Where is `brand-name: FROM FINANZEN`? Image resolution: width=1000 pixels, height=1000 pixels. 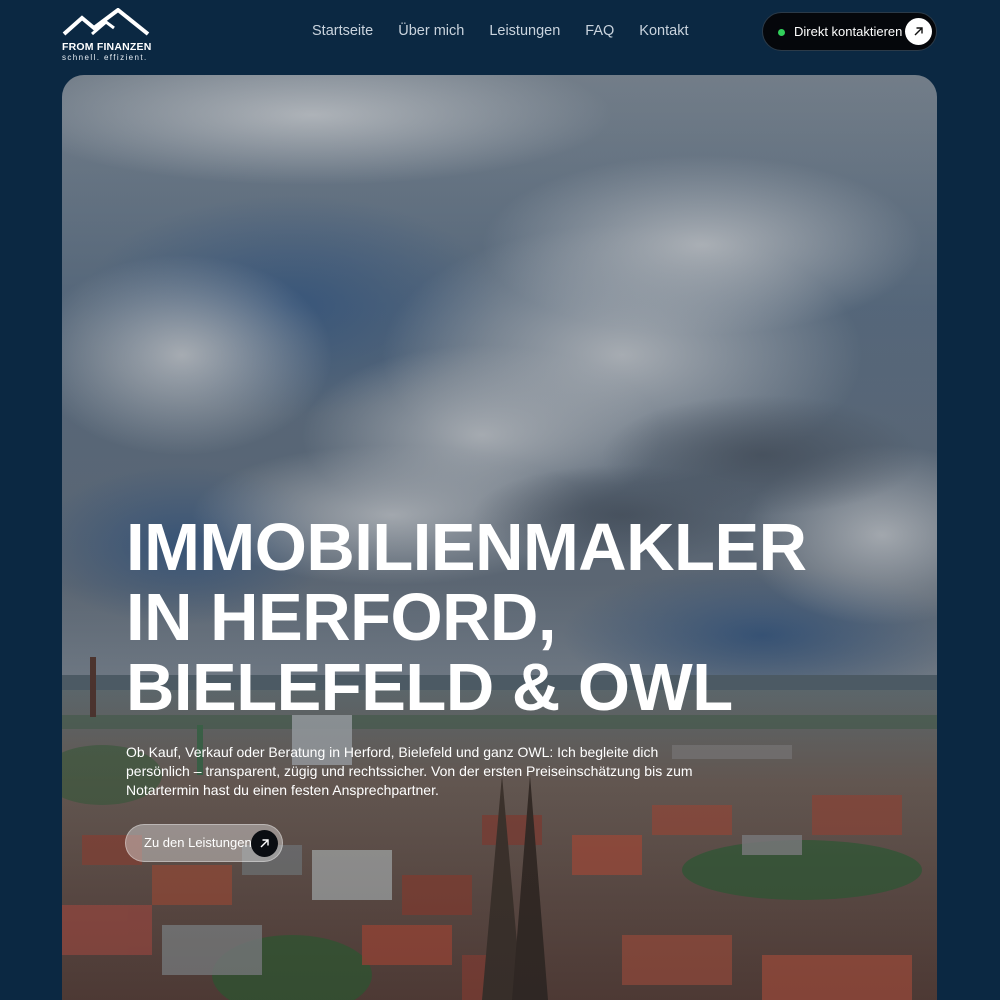 brand-name: FROM FINANZEN is located at coordinates (107, 47).